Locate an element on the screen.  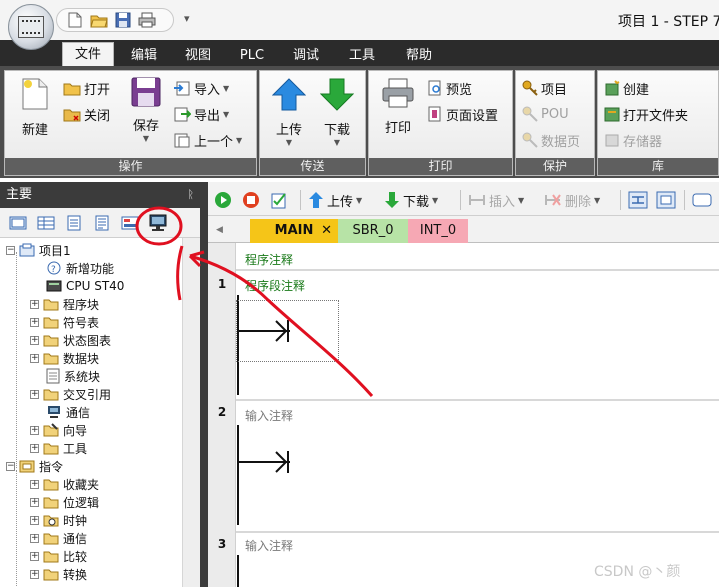
annotation-stroke is located at coordinates (180, 273).